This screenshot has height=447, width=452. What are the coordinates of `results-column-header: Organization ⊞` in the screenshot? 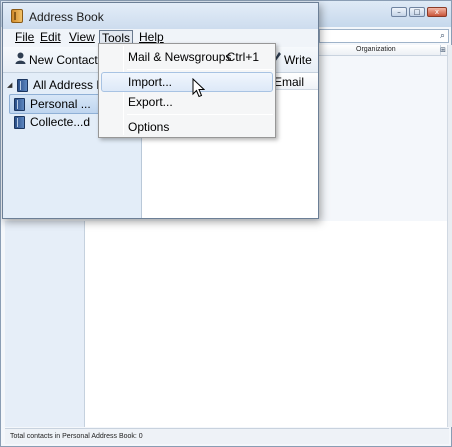 It's located at (383, 50).